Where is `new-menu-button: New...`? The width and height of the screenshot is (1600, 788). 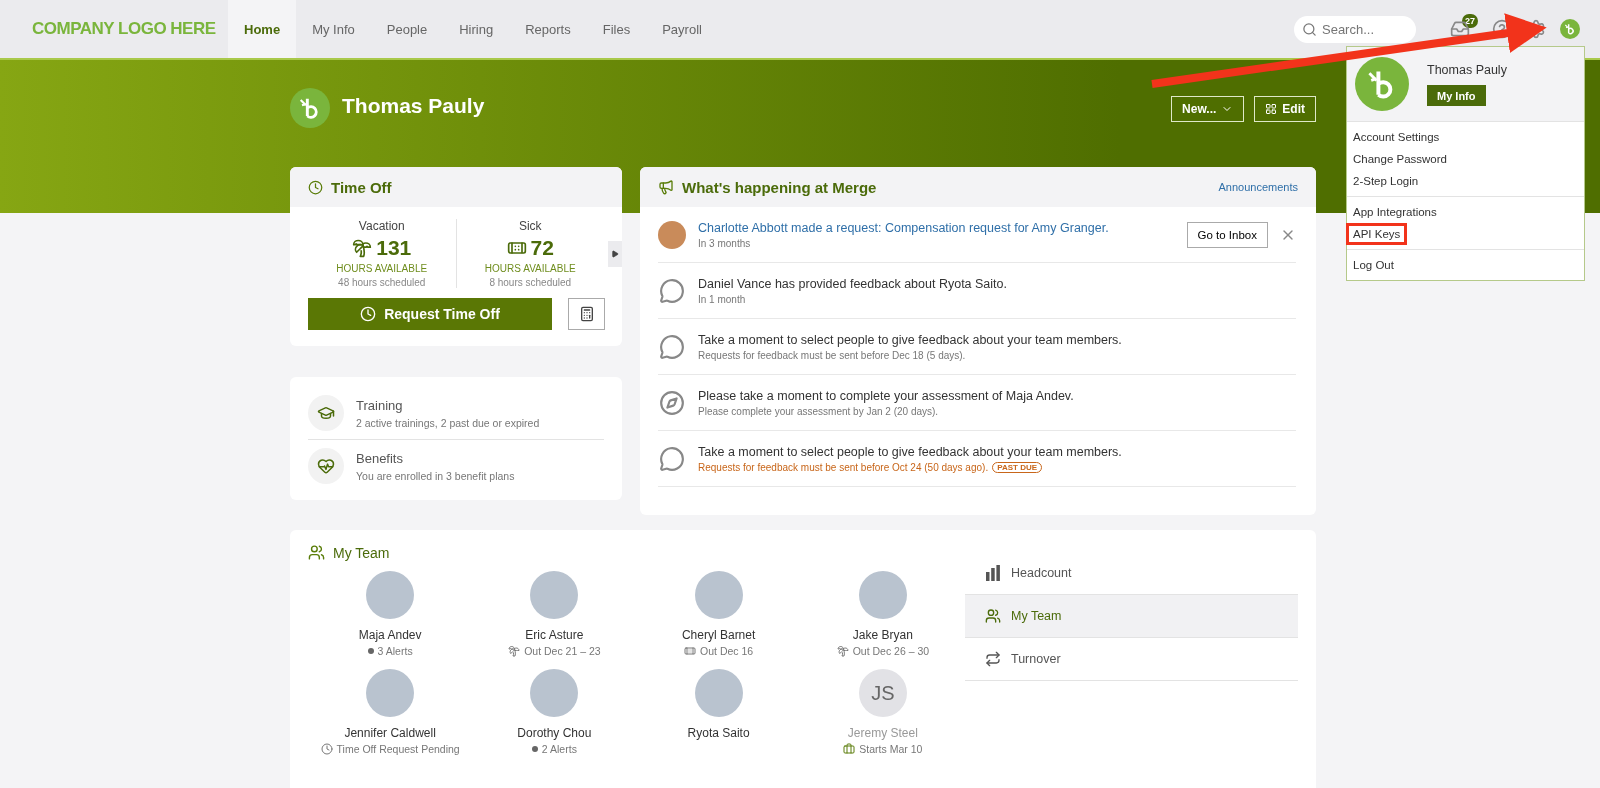 new-menu-button: New... is located at coordinates (1208, 109).